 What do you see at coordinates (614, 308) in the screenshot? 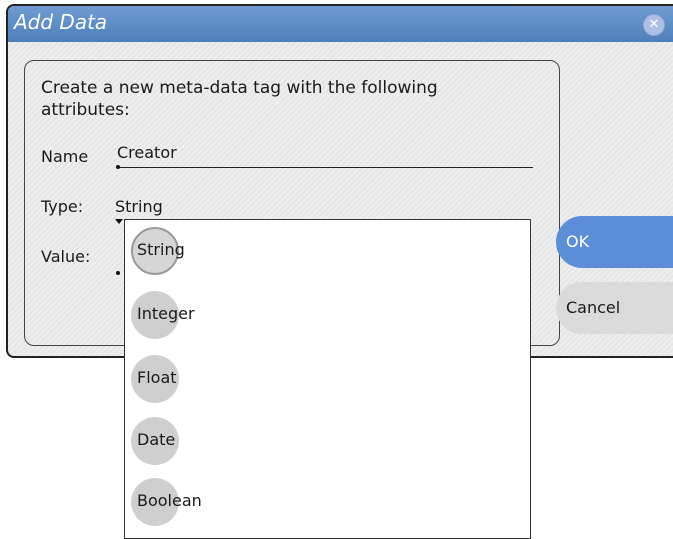
I see `cancel-button: Cancel` at bounding box center [614, 308].